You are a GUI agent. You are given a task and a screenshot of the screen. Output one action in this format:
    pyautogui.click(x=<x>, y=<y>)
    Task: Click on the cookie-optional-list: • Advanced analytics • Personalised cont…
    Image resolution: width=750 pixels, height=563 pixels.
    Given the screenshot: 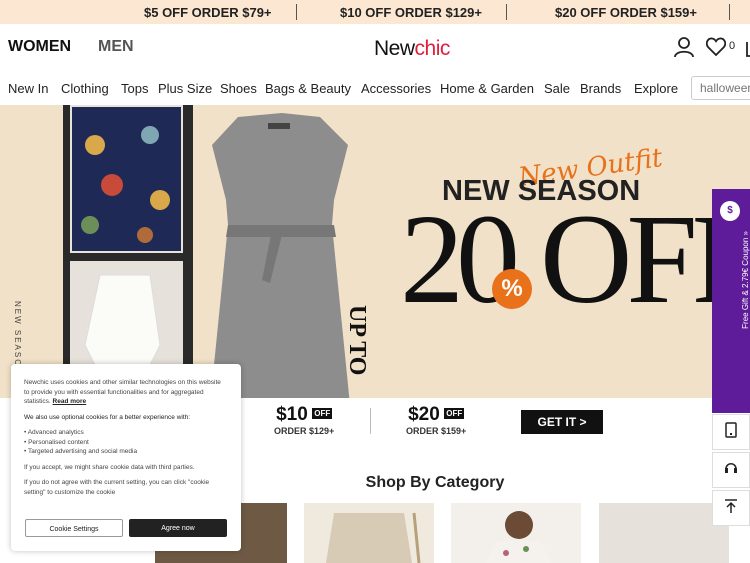 What is the action you would take?
    pyautogui.click(x=126, y=442)
    